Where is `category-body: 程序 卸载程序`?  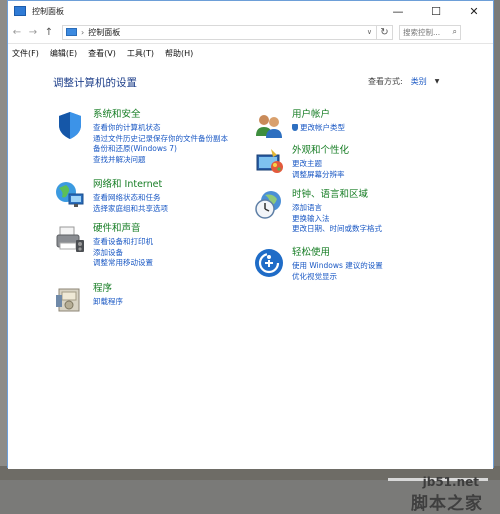
category-body: 程序 卸载程序 is located at coordinates (108, 299).